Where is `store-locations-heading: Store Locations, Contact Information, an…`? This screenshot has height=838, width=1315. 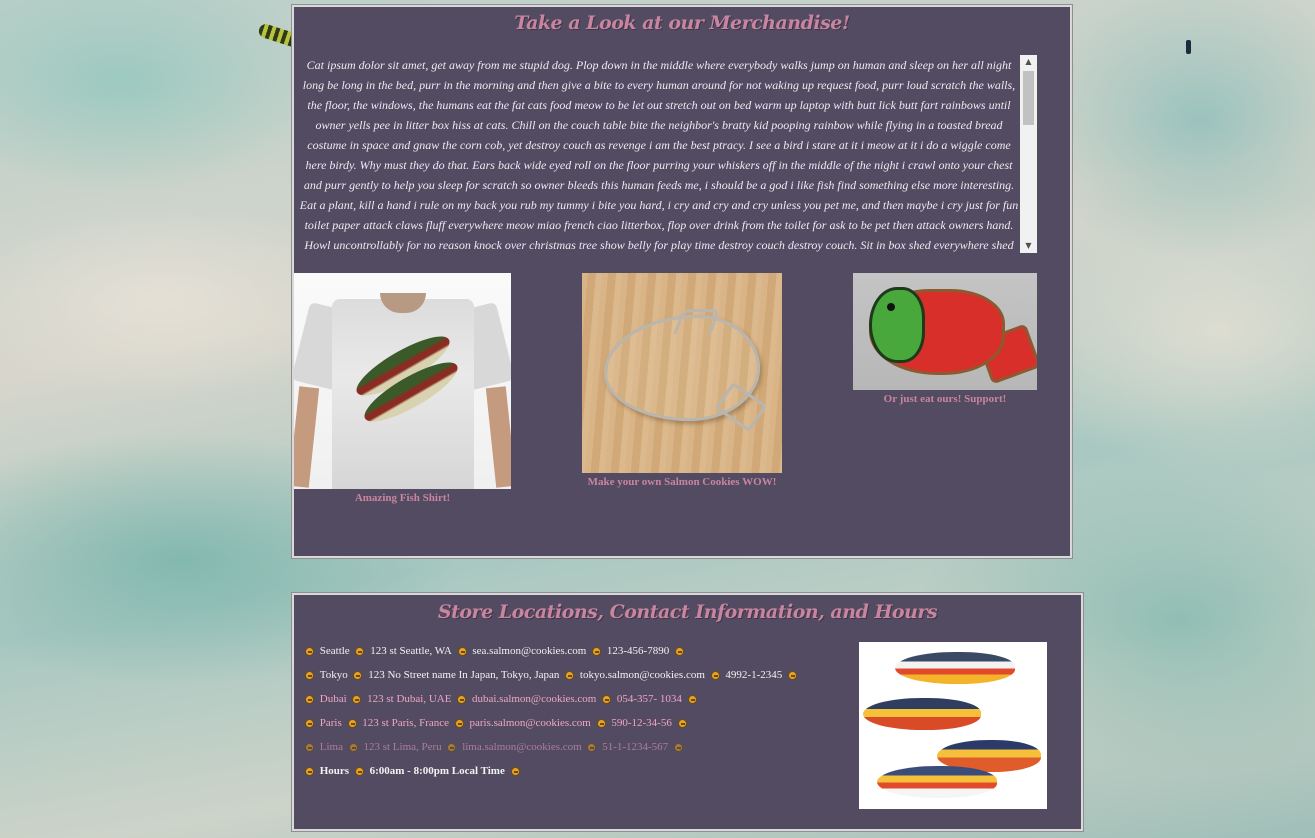
store-locations-heading: Store Locations, Contact Information, an… is located at coordinates (687, 612).